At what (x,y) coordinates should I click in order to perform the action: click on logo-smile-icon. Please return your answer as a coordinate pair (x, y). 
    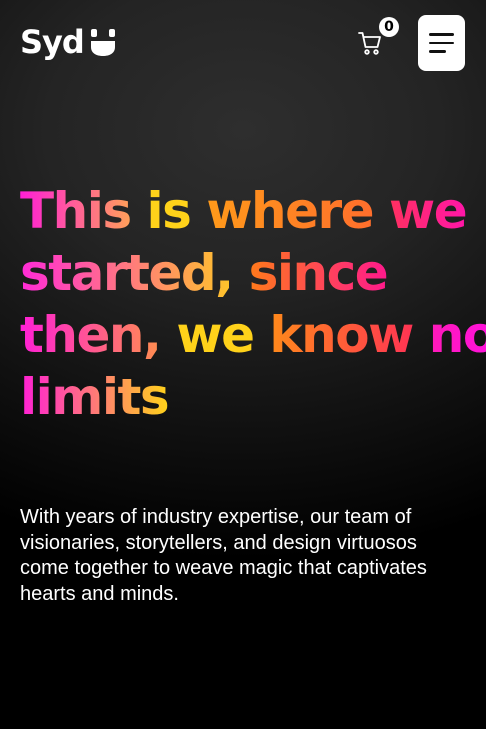
    Looking at the image, I should click on (102, 42).